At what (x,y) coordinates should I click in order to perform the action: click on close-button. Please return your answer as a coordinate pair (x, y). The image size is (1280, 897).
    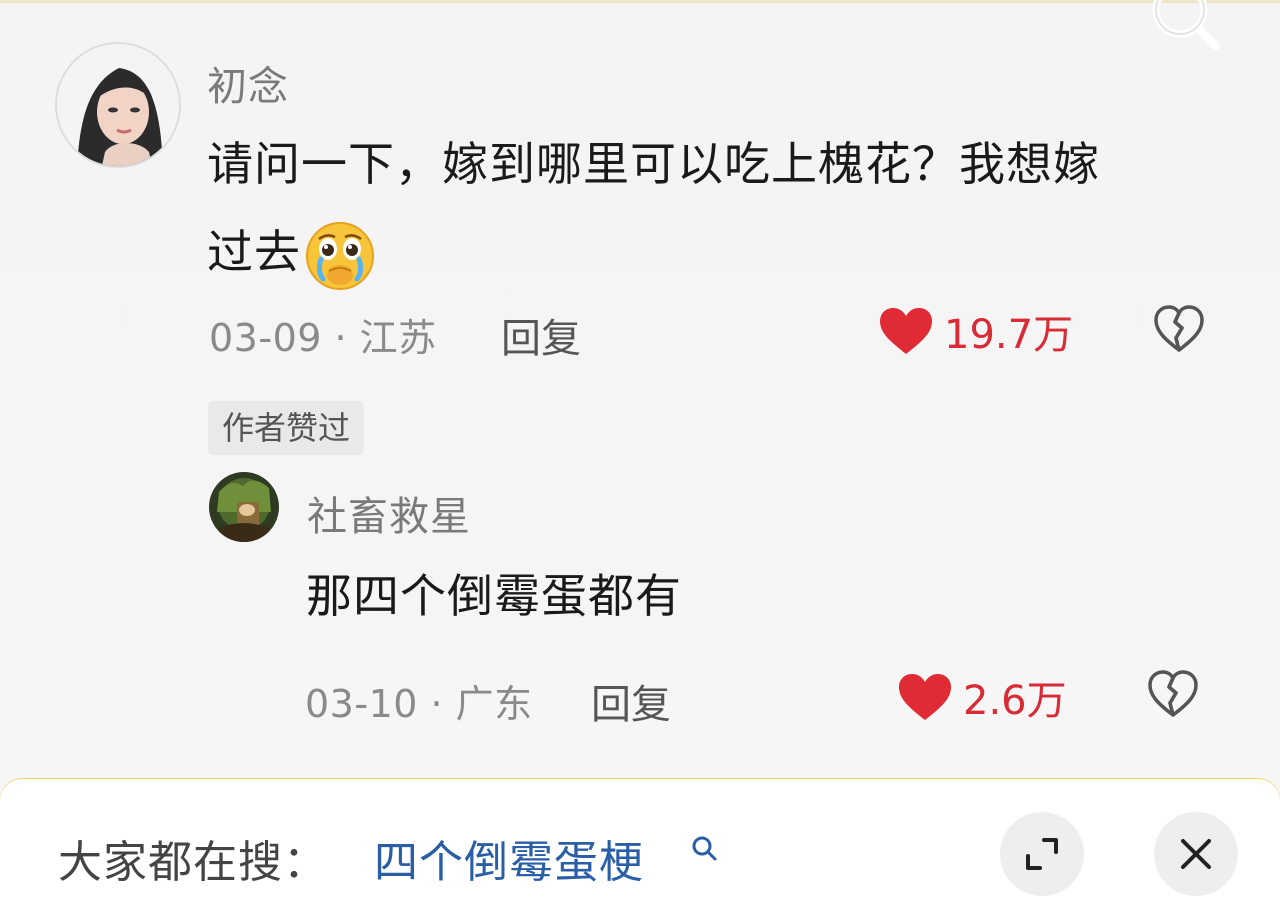
    Looking at the image, I should click on (1196, 854).